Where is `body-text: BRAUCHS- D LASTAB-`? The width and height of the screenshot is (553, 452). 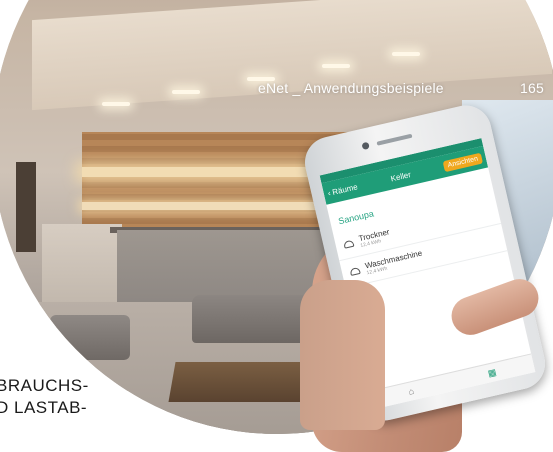 body-text: BRAUCHS- D LASTAB- is located at coordinates (44, 397).